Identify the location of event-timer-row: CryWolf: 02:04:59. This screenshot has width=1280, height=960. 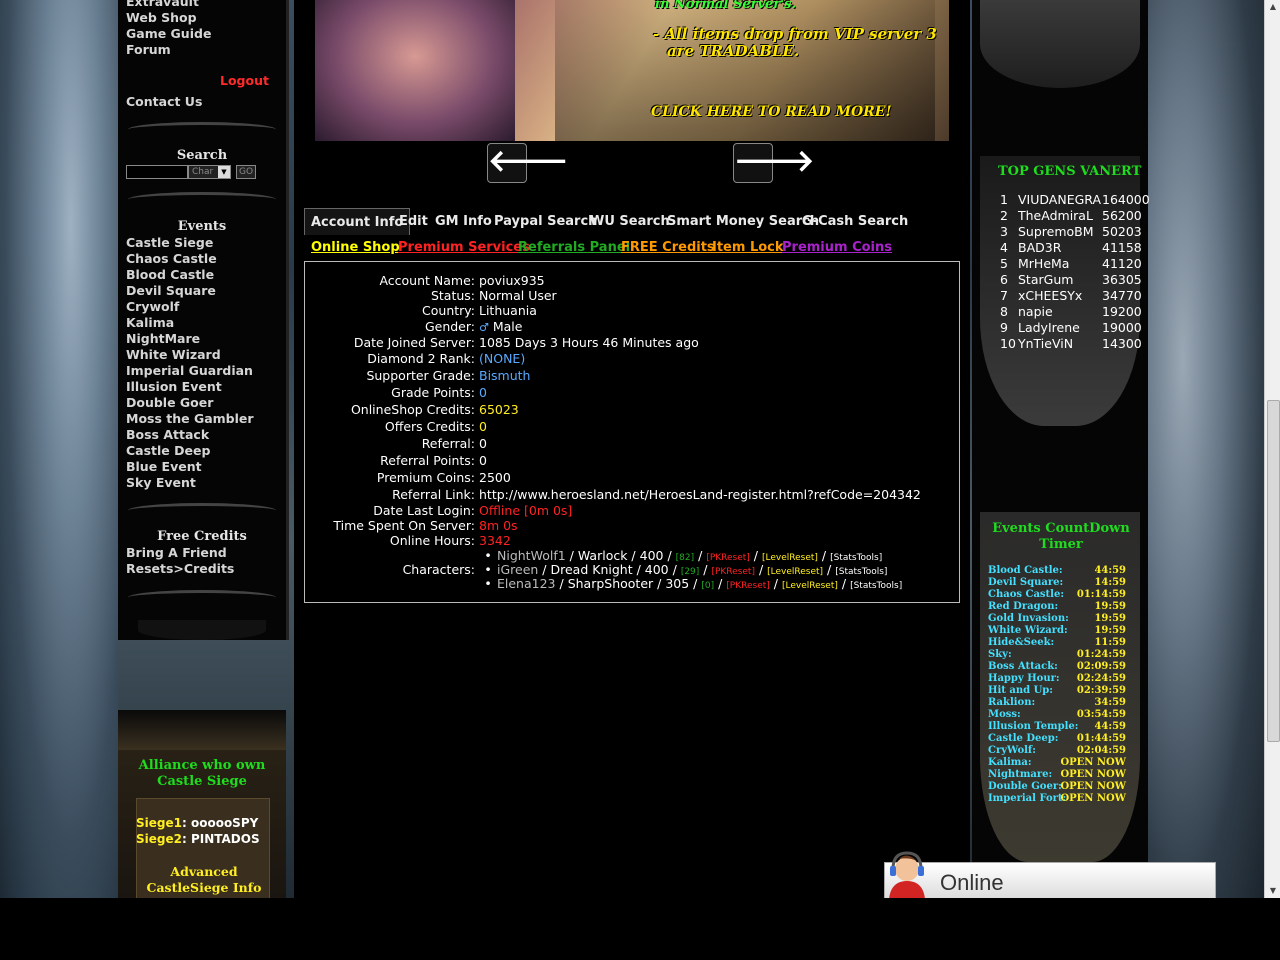
(1063, 751).